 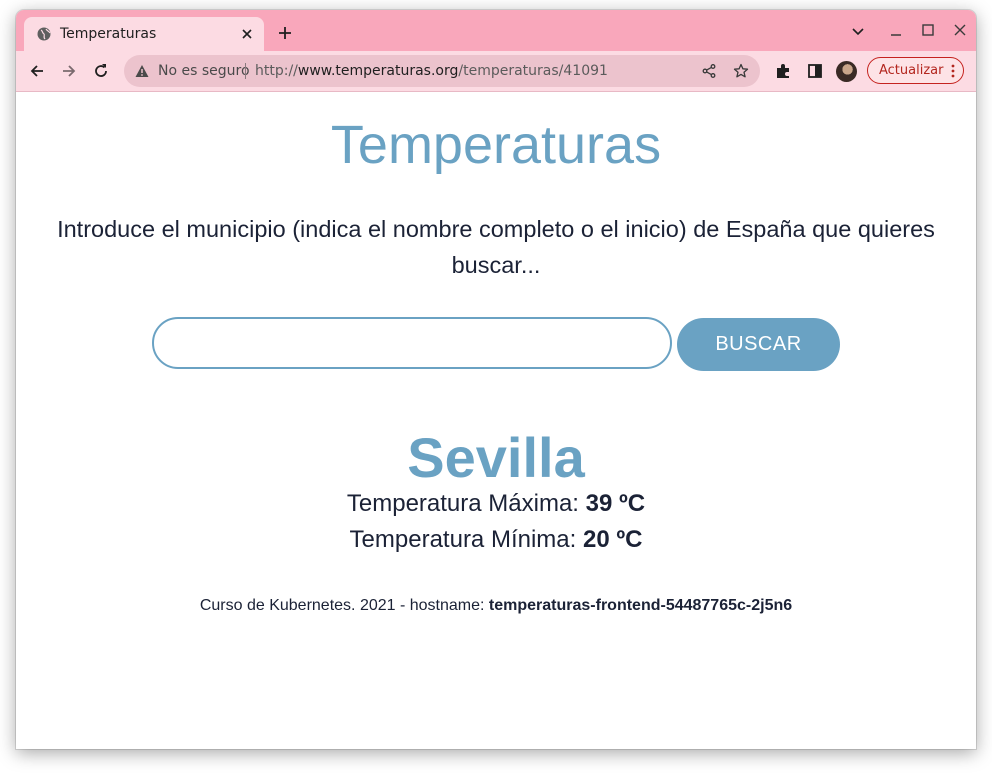 I want to click on max-temperature: Temperatura Máxima: 39 ºC, so click(x=496, y=504).